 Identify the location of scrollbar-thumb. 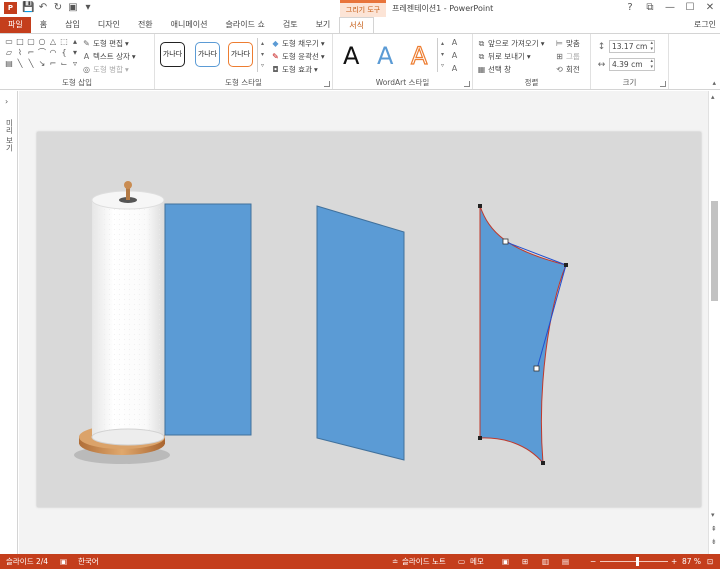
(714, 251).